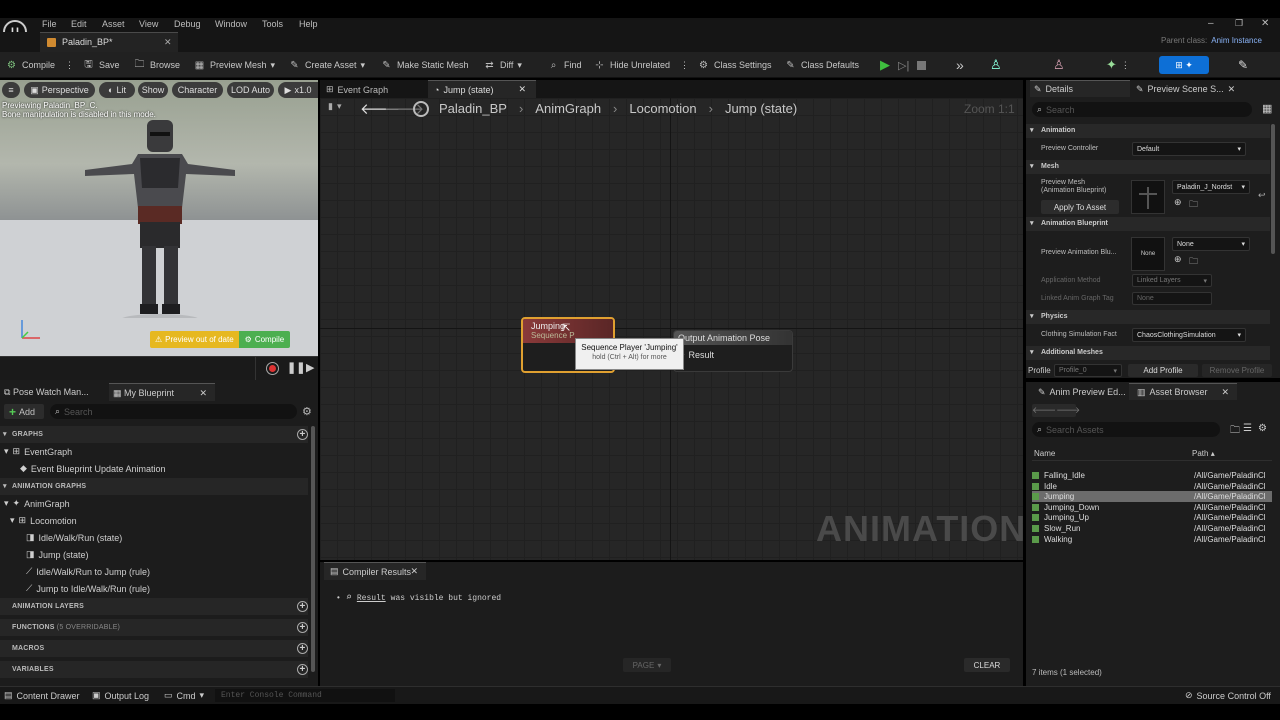  I want to click on result-link: Result, so click(371, 598).